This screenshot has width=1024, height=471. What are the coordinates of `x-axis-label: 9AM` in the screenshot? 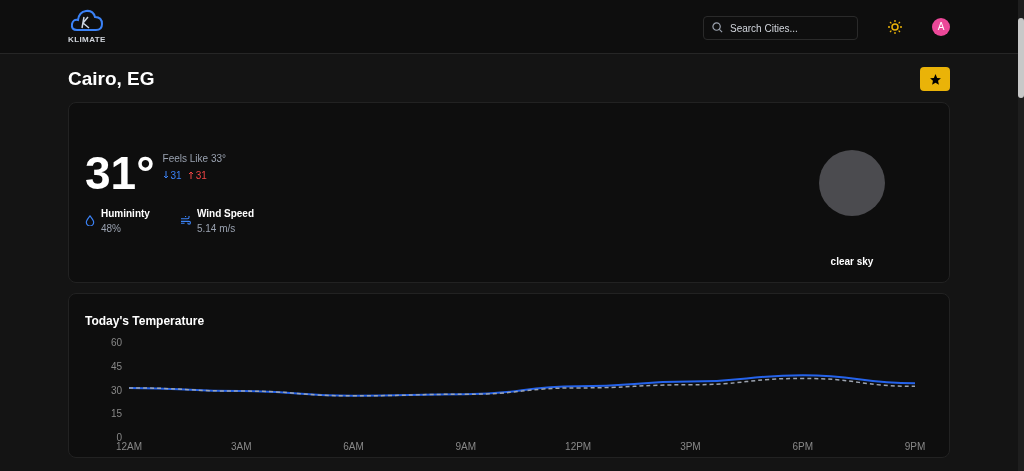 It's located at (466, 446).